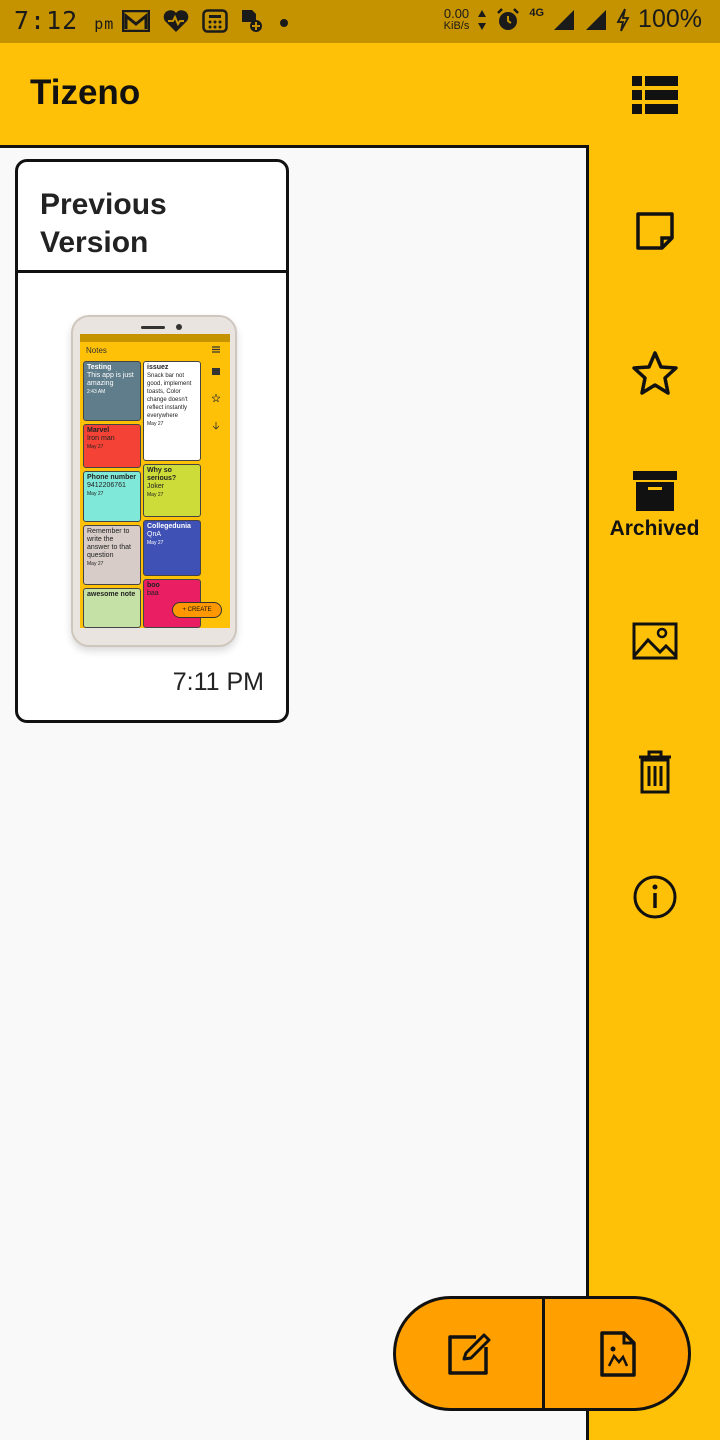  I want to click on mini-note-body: Joker, so click(156, 486).